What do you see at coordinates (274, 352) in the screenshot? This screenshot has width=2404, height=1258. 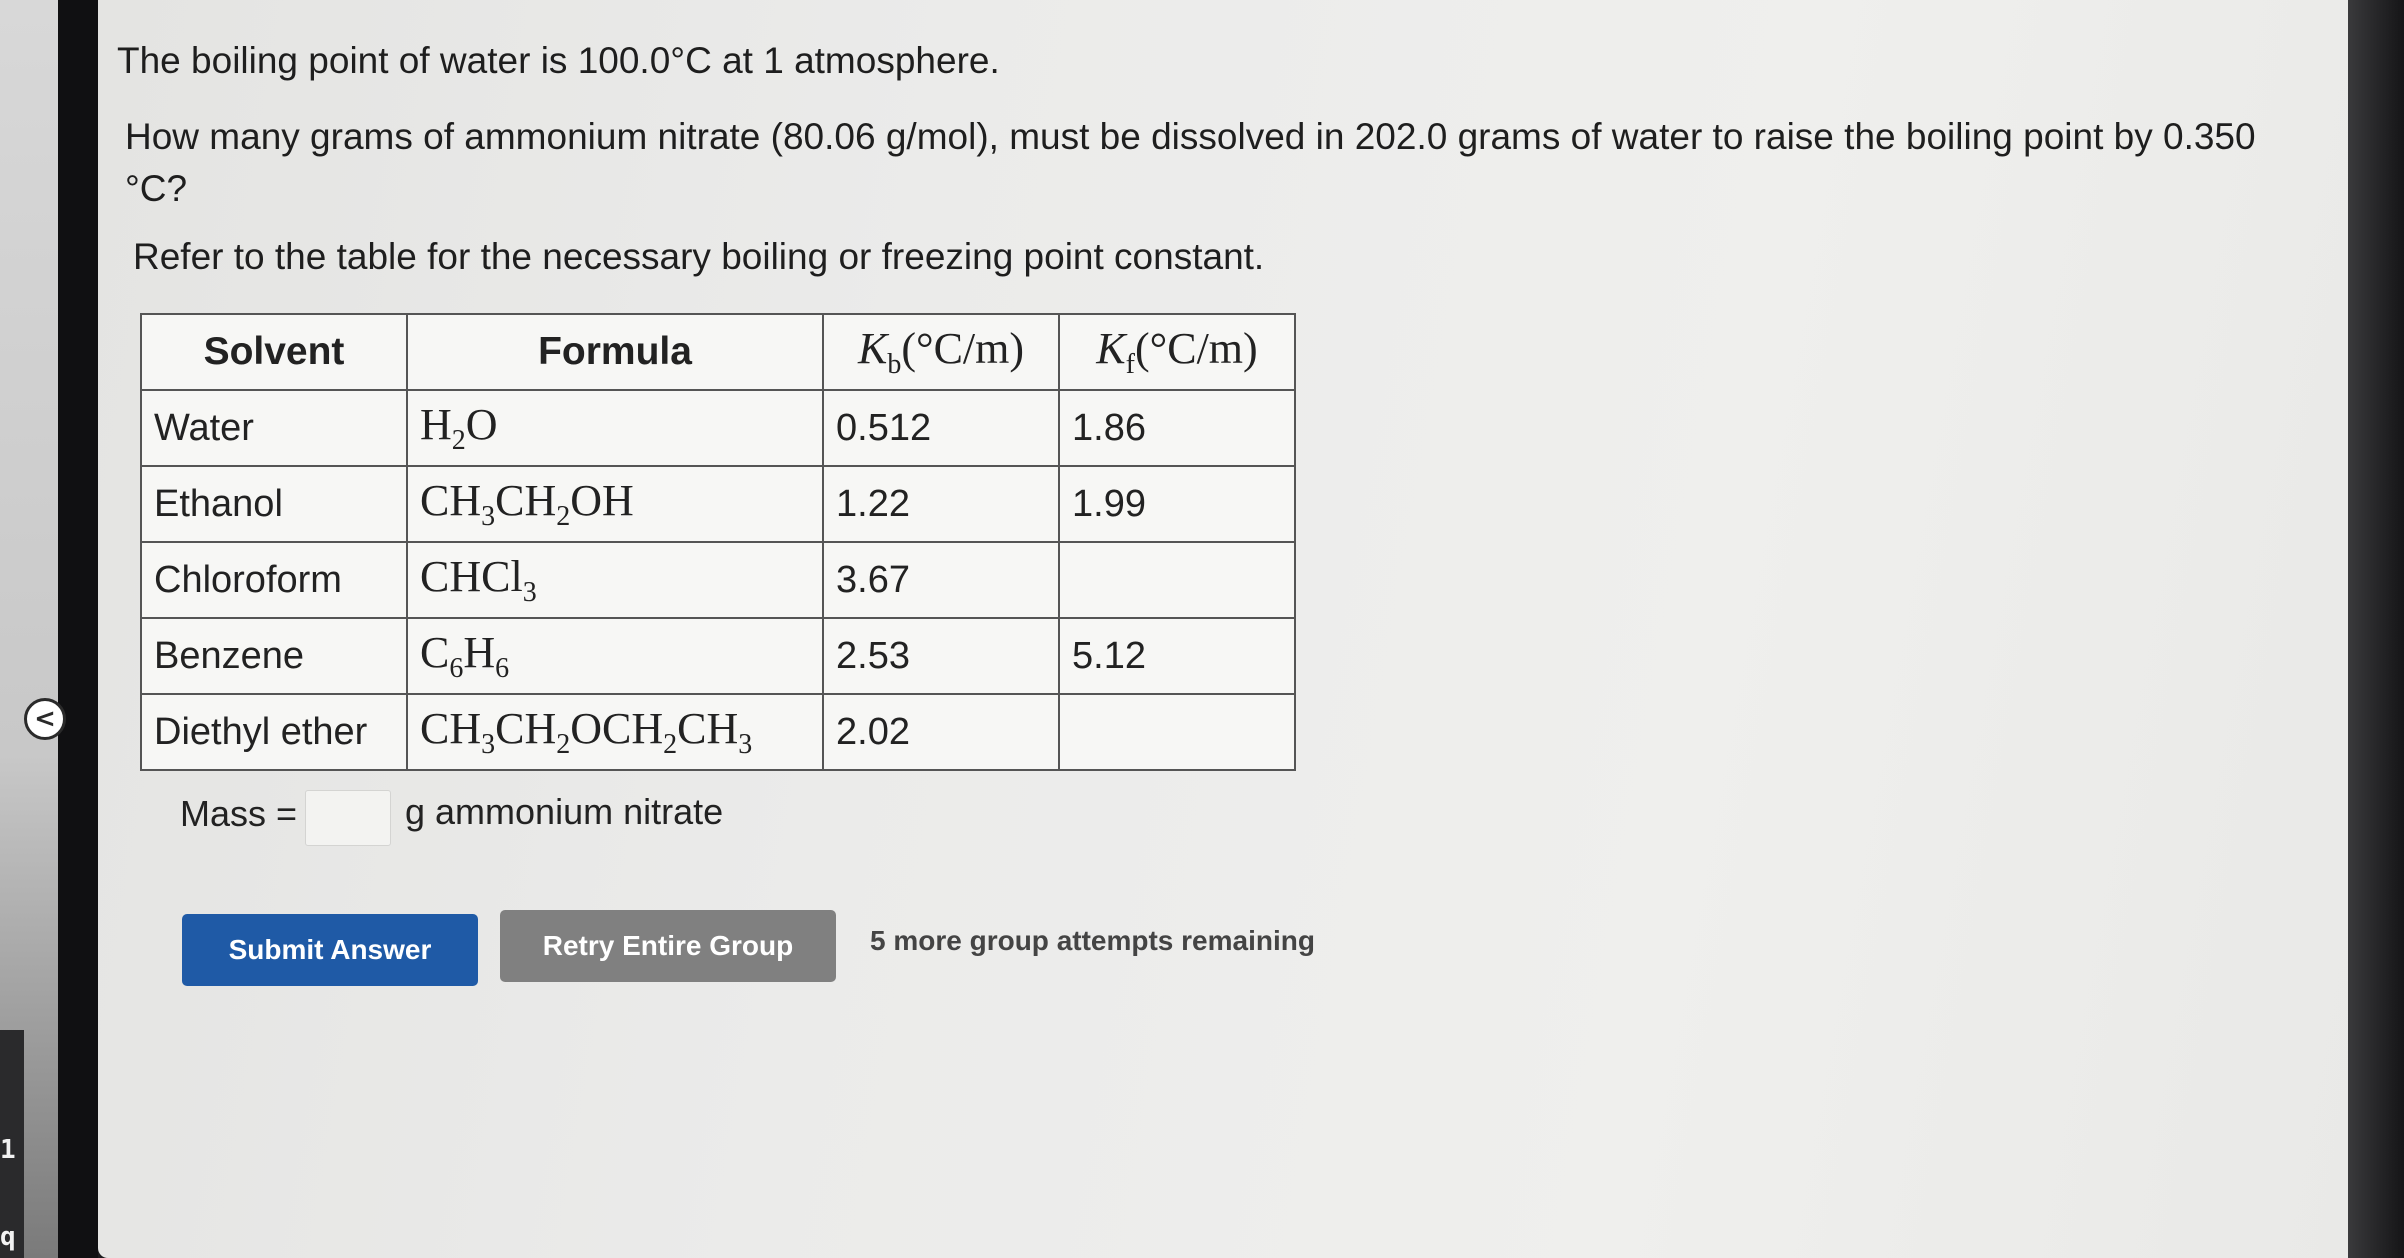 I see `header-solvent: Solvent` at bounding box center [274, 352].